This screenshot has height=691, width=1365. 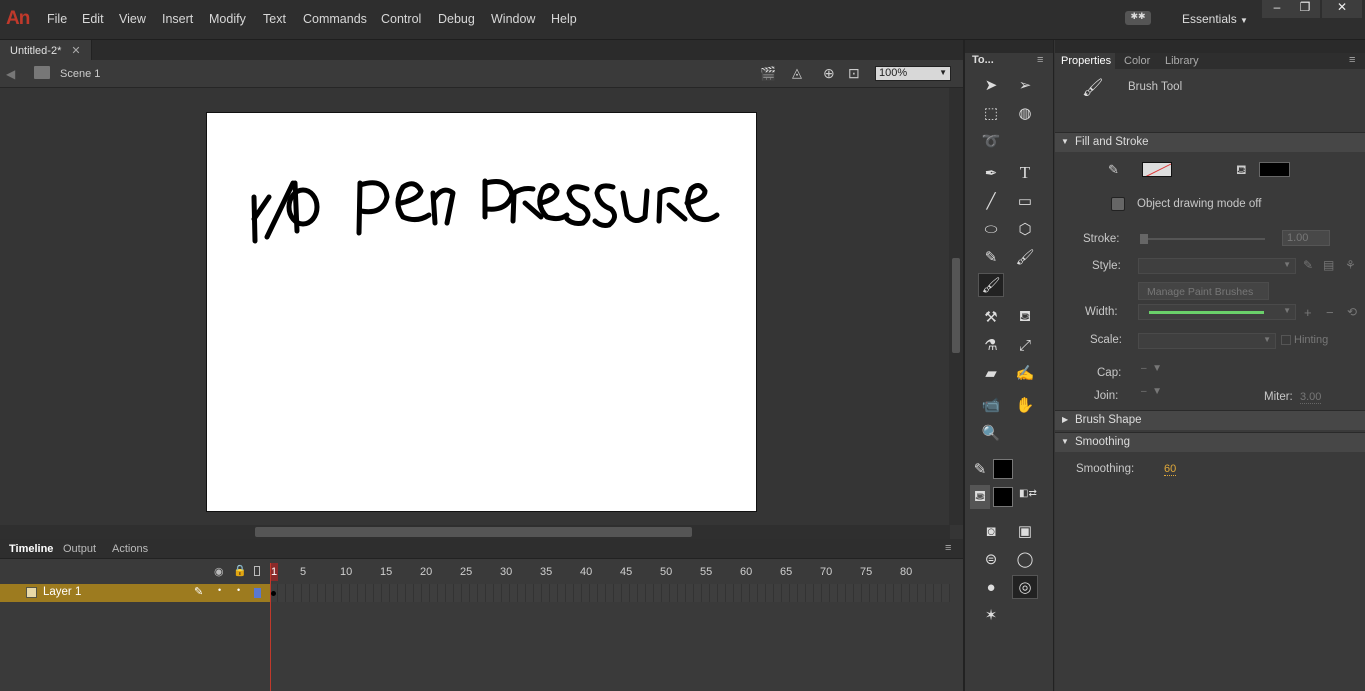 What do you see at coordinates (177, 19) in the screenshot?
I see `menu-insert: Insert` at bounding box center [177, 19].